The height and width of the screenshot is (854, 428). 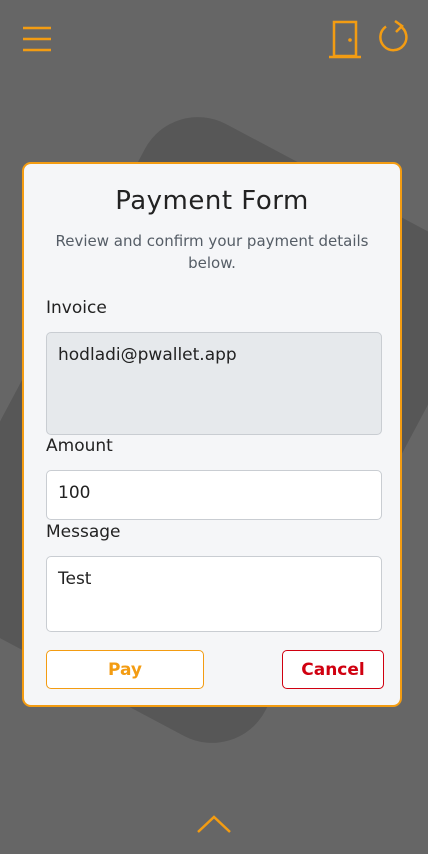 What do you see at coordinates (214, 495) in the screenshot?
I see `amount-input: 100` at bounding box center [214, 495].